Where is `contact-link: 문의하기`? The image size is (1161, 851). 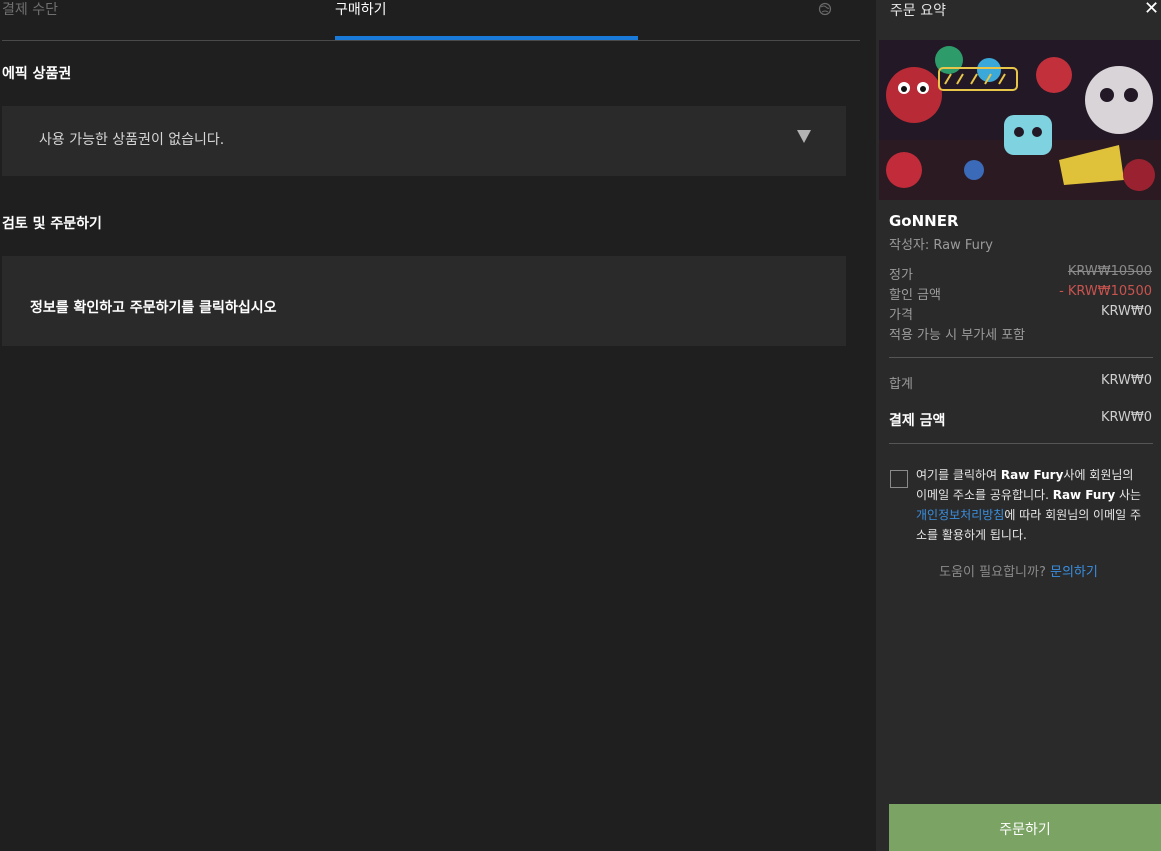
contact-link: 문의하기 is located at coordinates (1074, 572).